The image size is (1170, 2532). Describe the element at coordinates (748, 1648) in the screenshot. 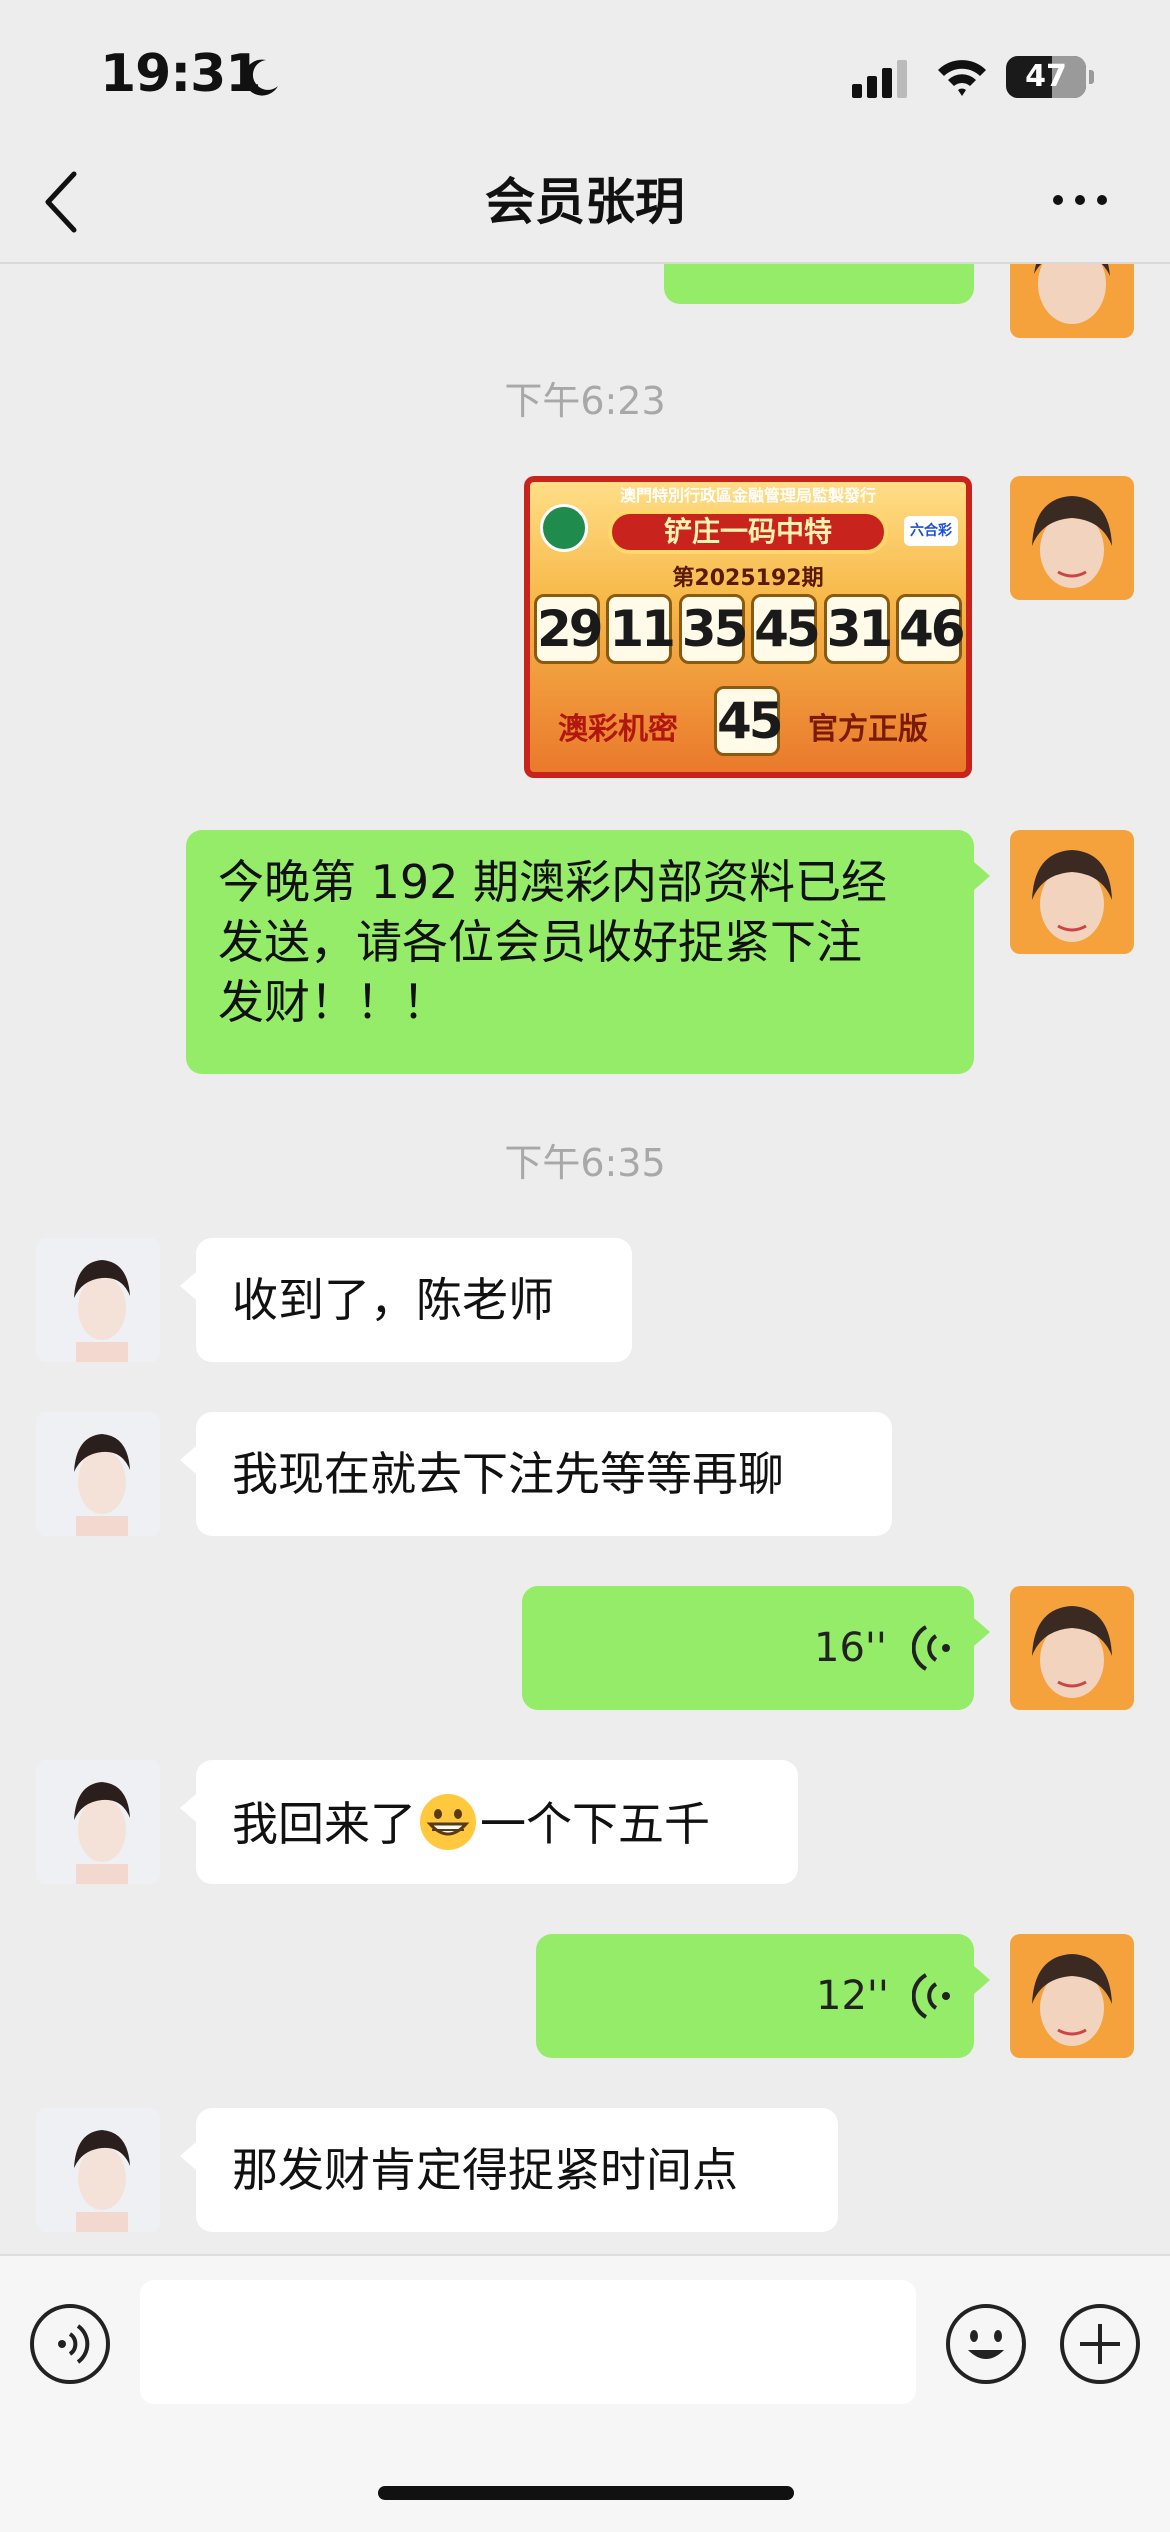

I see `voice-message-self: 16''` at that location.